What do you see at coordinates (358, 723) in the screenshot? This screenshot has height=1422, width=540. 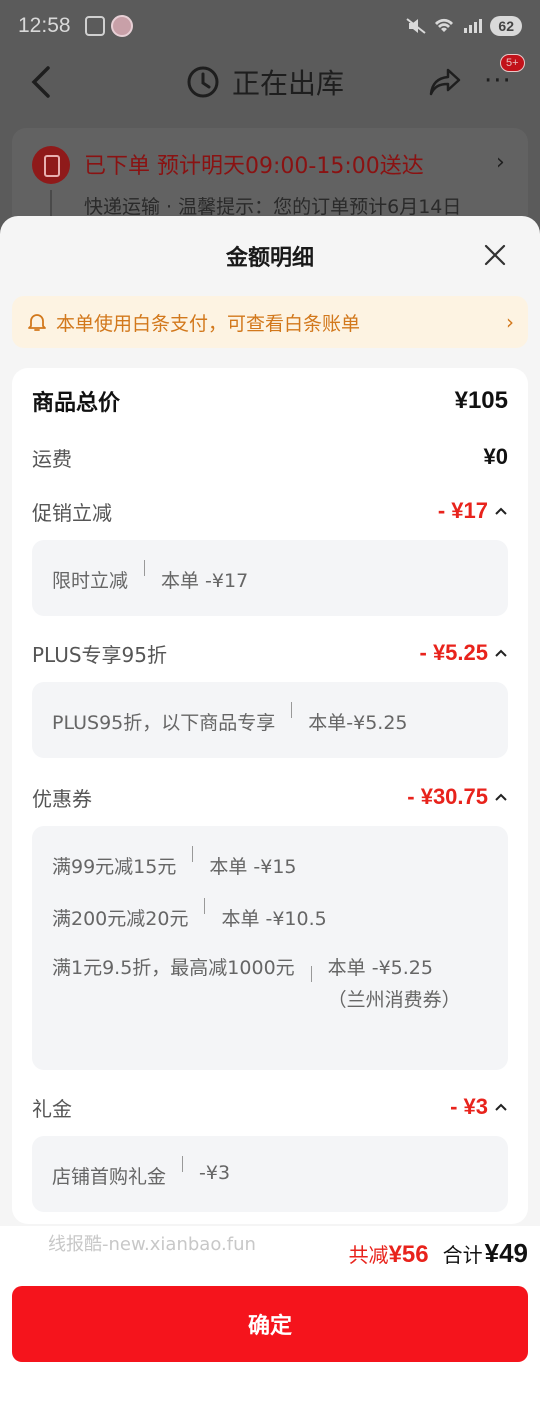 I see `plus-item-amount: 本单-¥5.25` at bounding box center [358, 723].